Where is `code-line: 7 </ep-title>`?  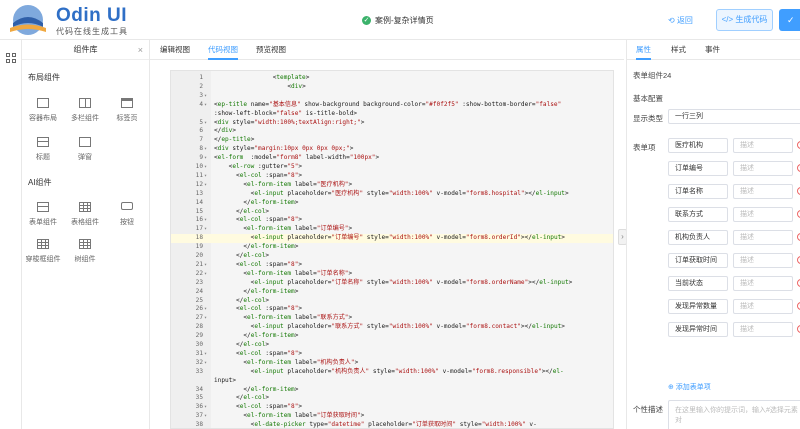
code-line: 7 </ep-title> is located at coordinates (392, 140).